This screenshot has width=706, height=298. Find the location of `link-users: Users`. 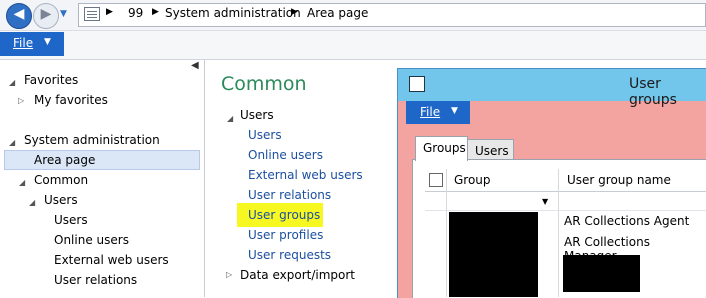

link-users: Users is located at coordinates (265, 135).